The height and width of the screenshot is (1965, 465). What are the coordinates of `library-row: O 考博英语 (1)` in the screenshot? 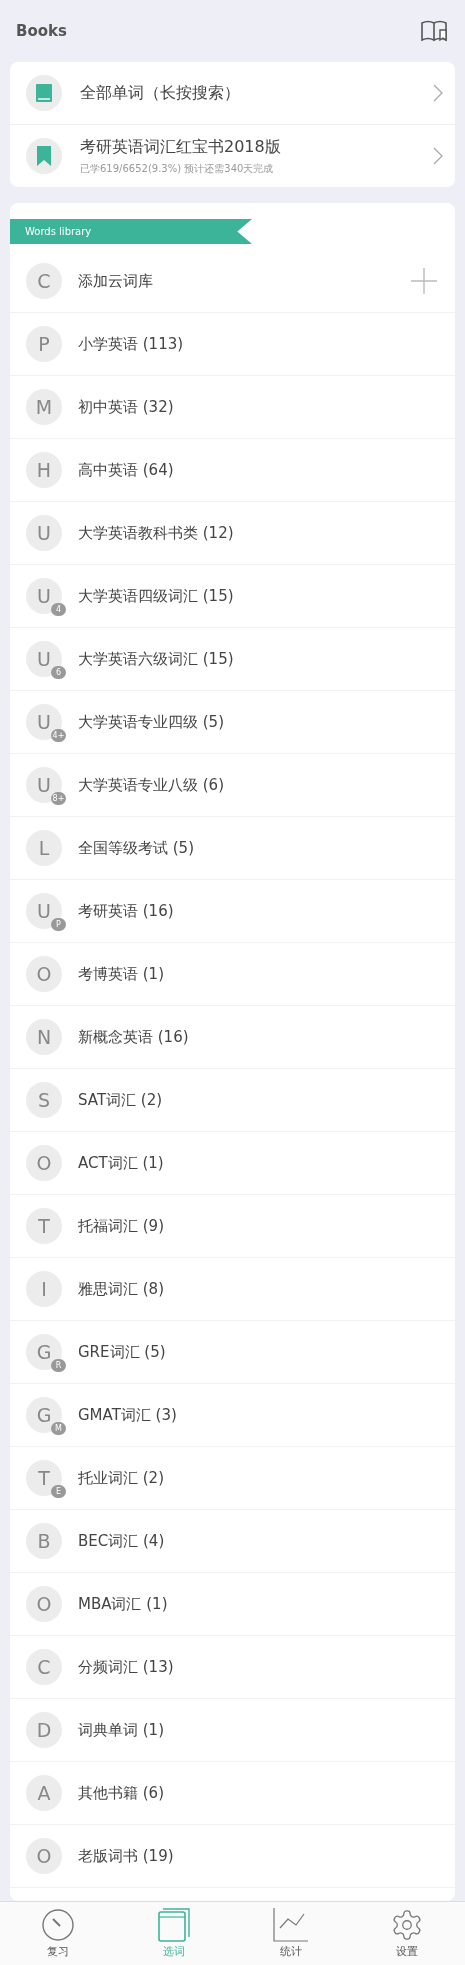 It's located at (232, 974).